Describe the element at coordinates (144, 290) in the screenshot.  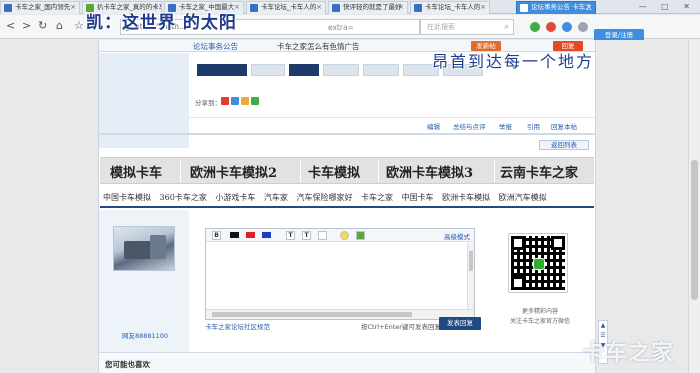
I see `reply-author-column: 网友88881100` at that location.